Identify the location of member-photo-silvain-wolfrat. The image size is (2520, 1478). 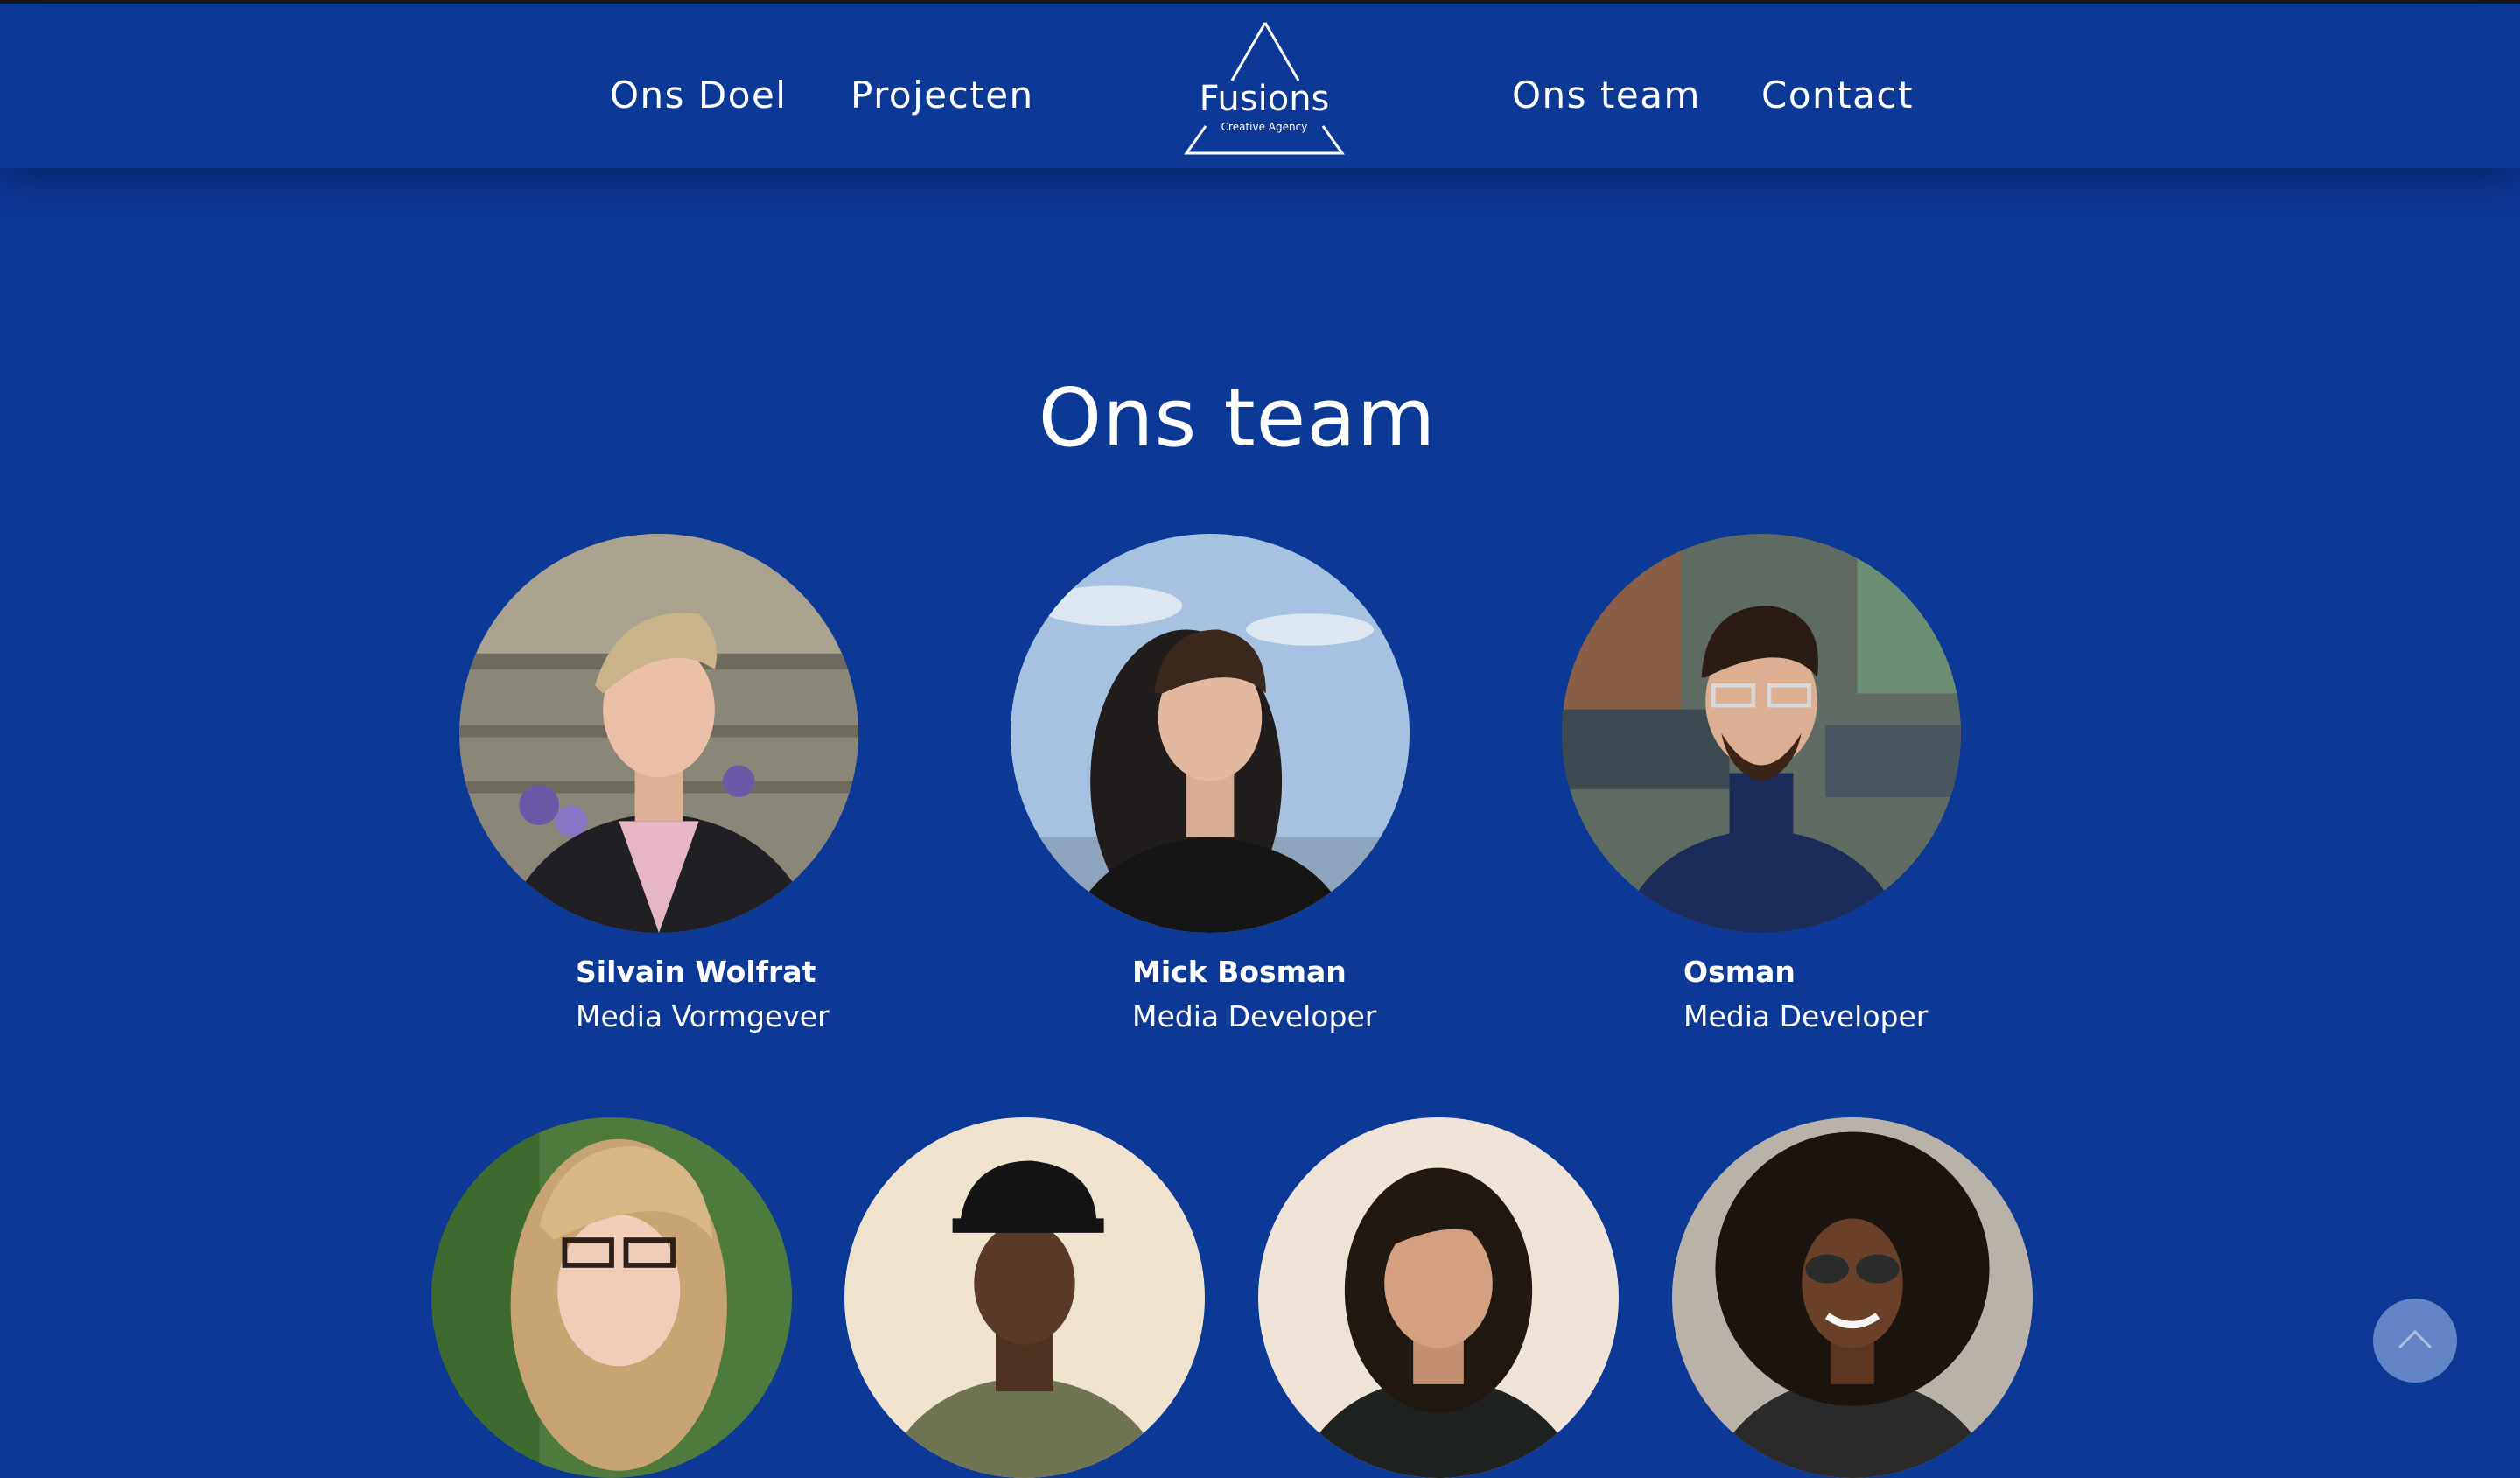
(658, 733).